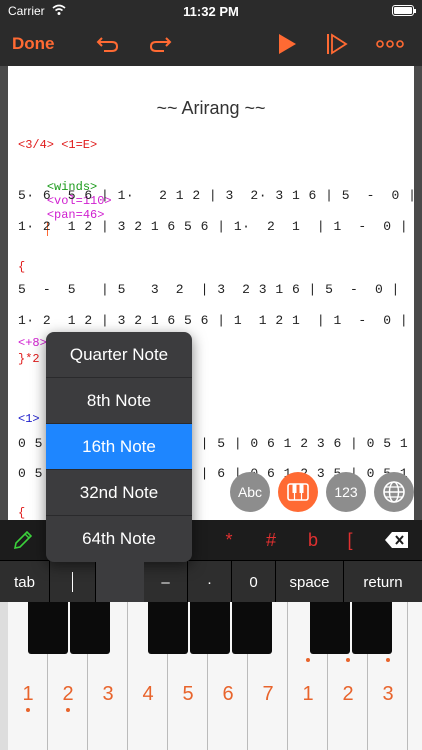 This screenshot has height=750, width=422. Describe the element at coordinates (42, 44) in the screenshot. I see `done-button: Done` at that location.